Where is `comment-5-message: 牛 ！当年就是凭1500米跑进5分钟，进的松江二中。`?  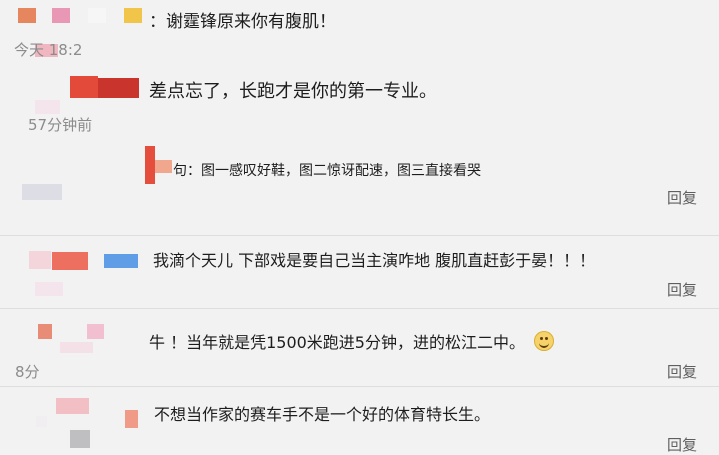 comment-5-message: 牛 ！当年就是凭1500米跑进5分钟，进的松江二中。 is located at coordinates (337, 342).